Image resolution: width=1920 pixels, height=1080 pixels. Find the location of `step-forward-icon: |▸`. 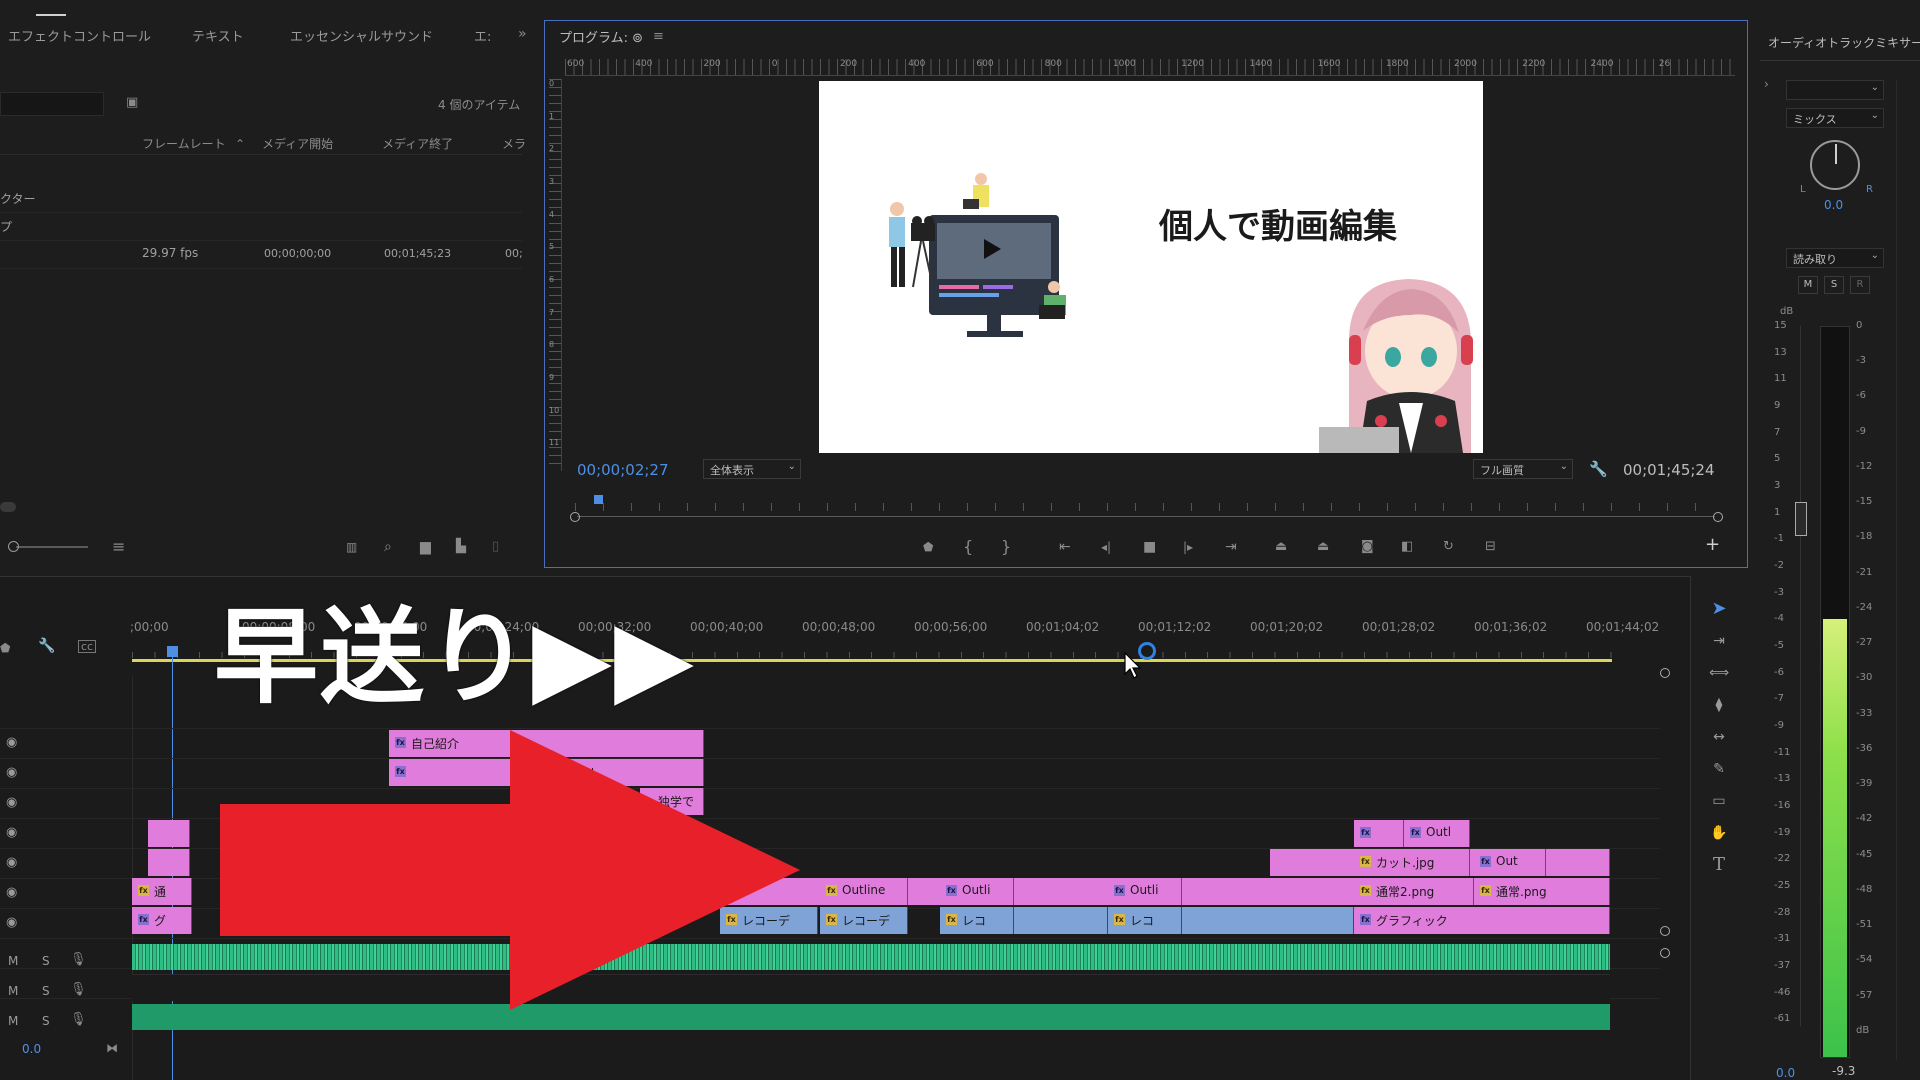

step-forward-icon: |▸ is located at coordinates (1188, 547).